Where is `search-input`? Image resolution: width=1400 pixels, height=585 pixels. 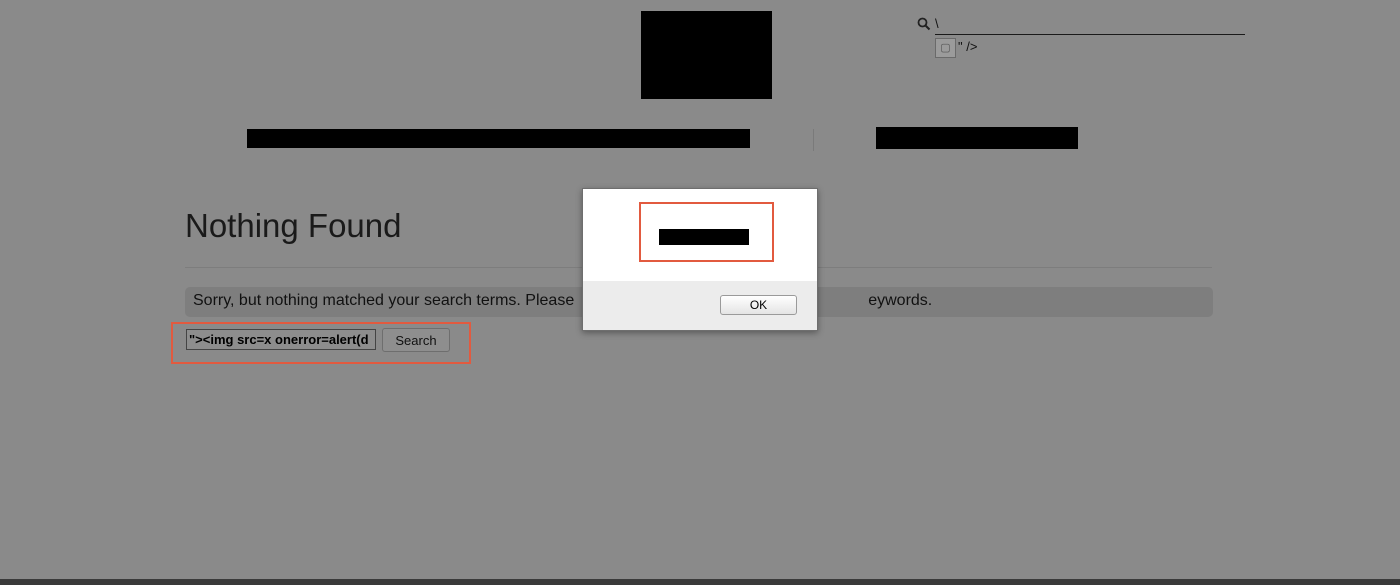
search-input is located at coordinates (281, 339).